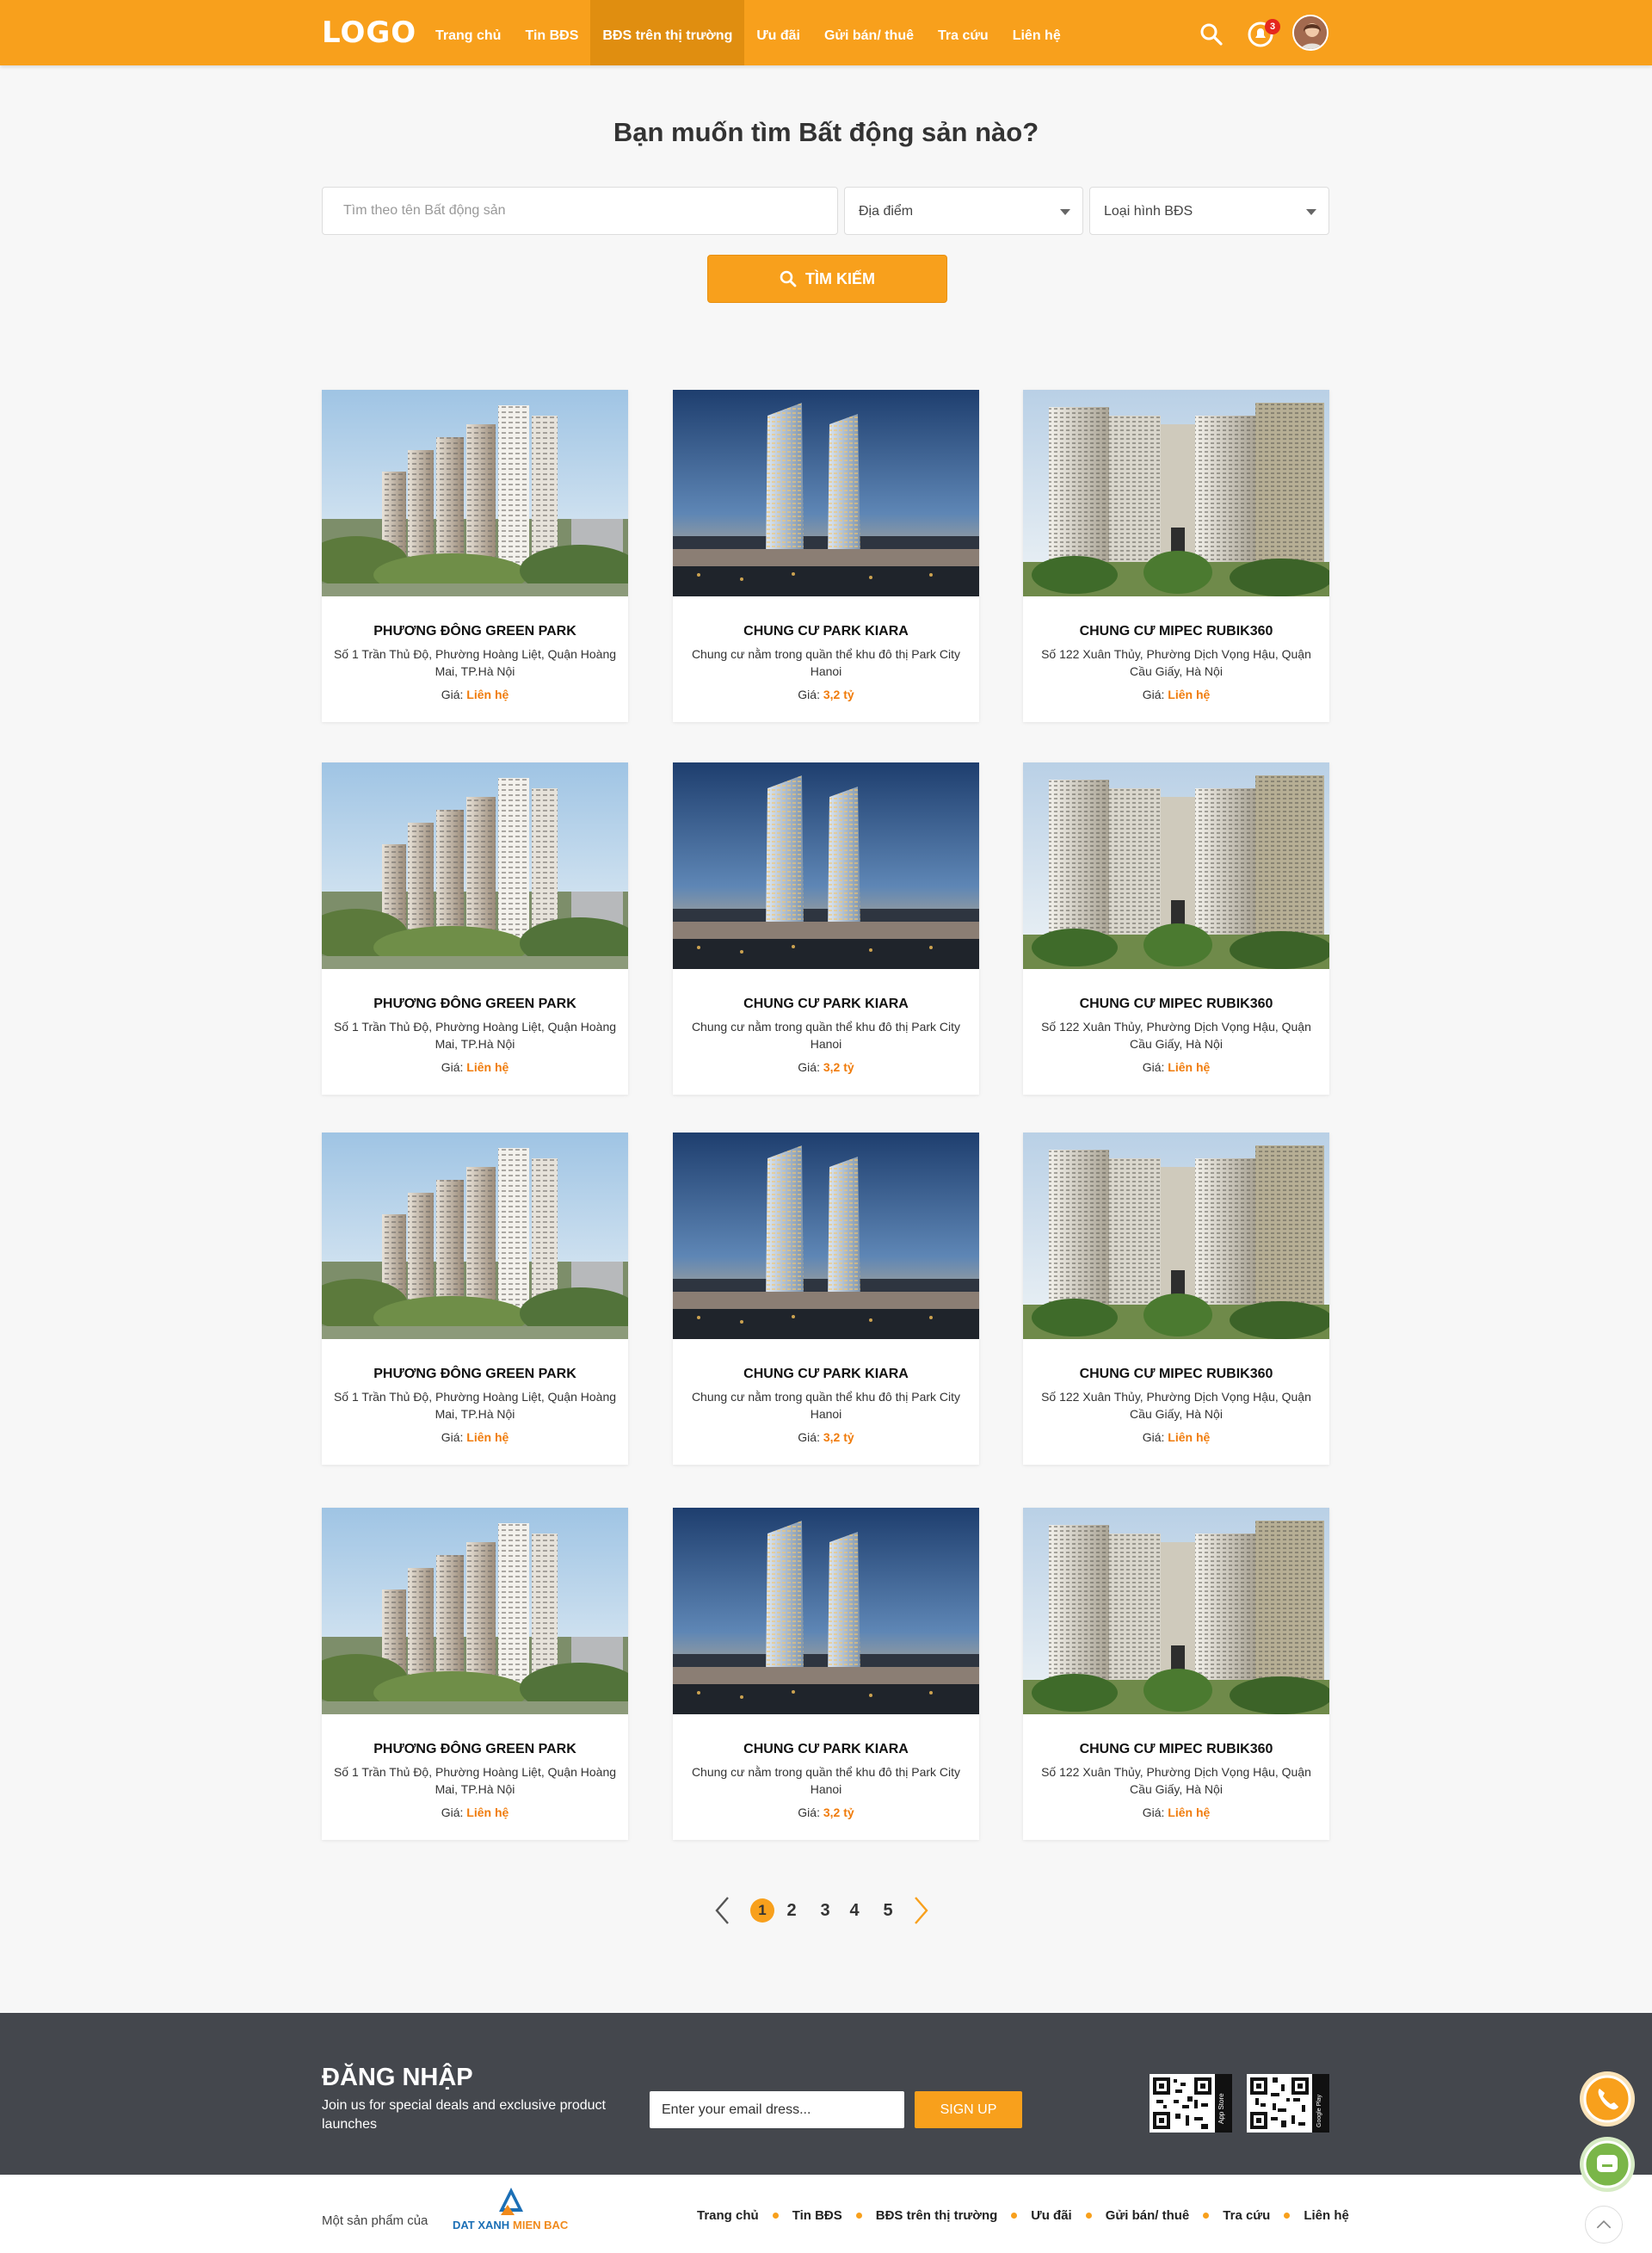 This screenshot has height=2253, width=1652. Describe the element at coordinates (777, 2109) in the screenshot. I see `email-field` at that location.